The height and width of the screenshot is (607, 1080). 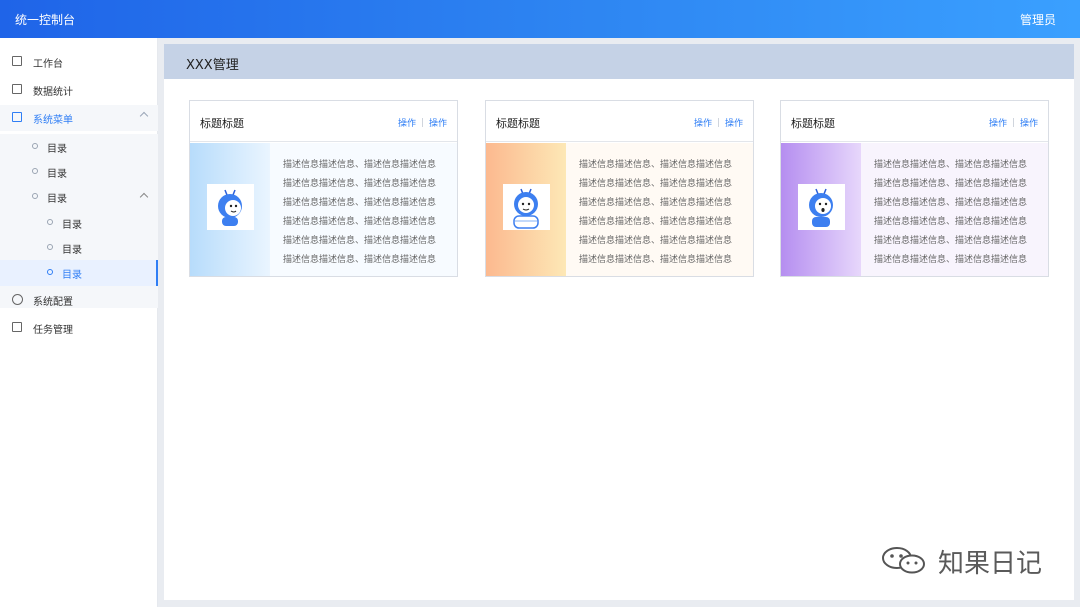 What do you see at coordinates (53, 92) in the screenshot?
I see `sidebar-item-label: 数据统计` at bounding box center [53, 92].